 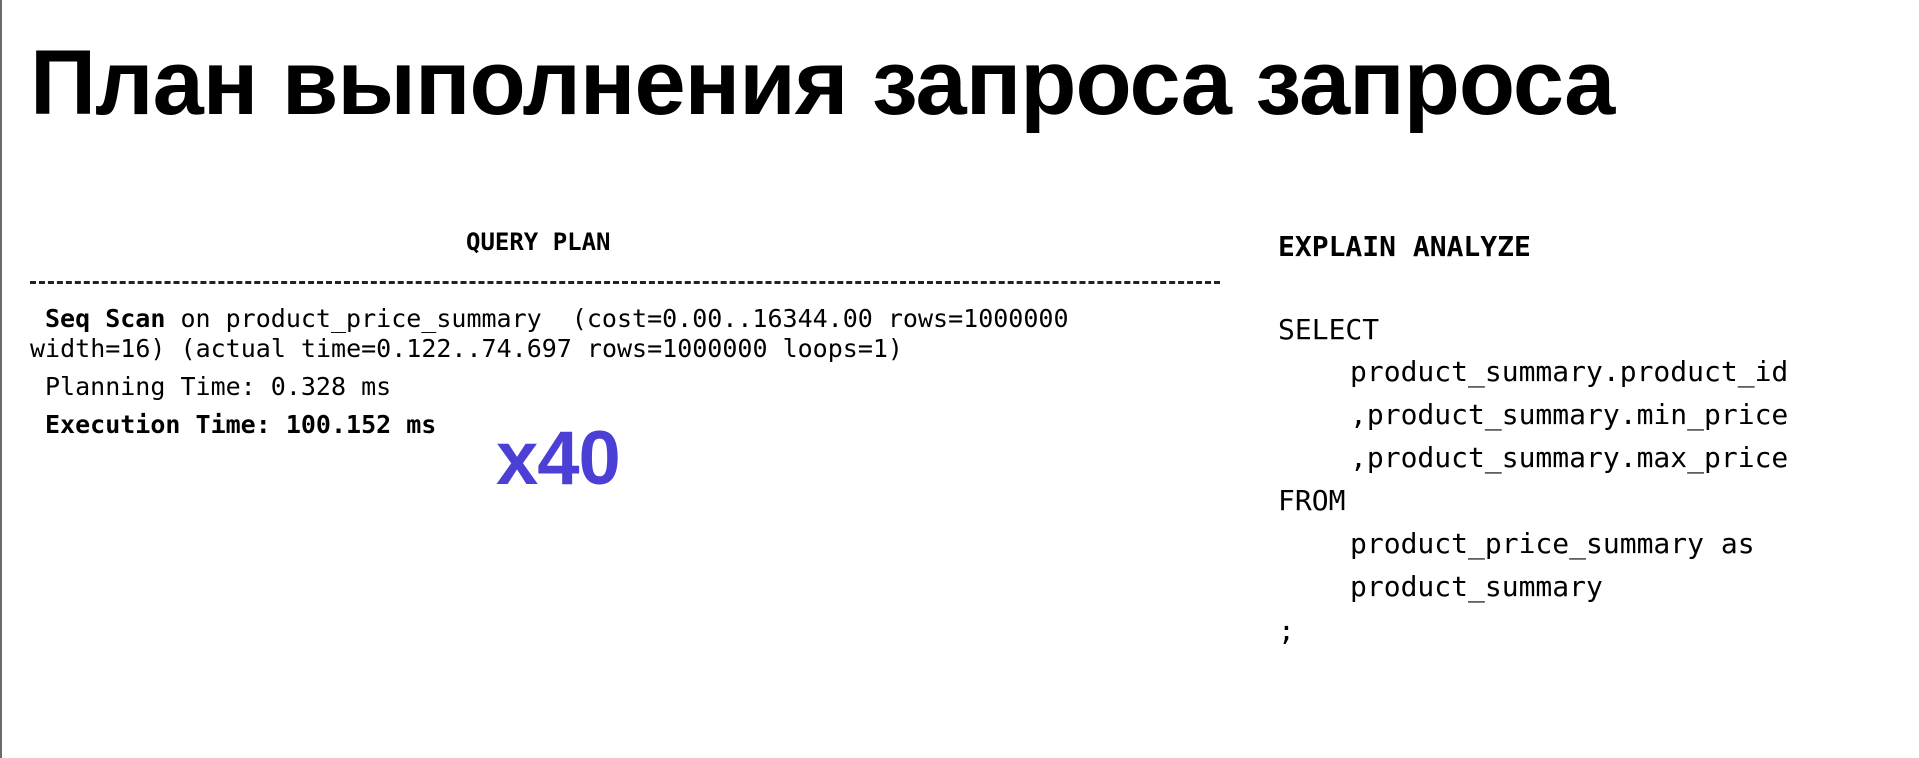 I want to click on seq-scan-label: Seq Scan, so click(x=105, y=318).